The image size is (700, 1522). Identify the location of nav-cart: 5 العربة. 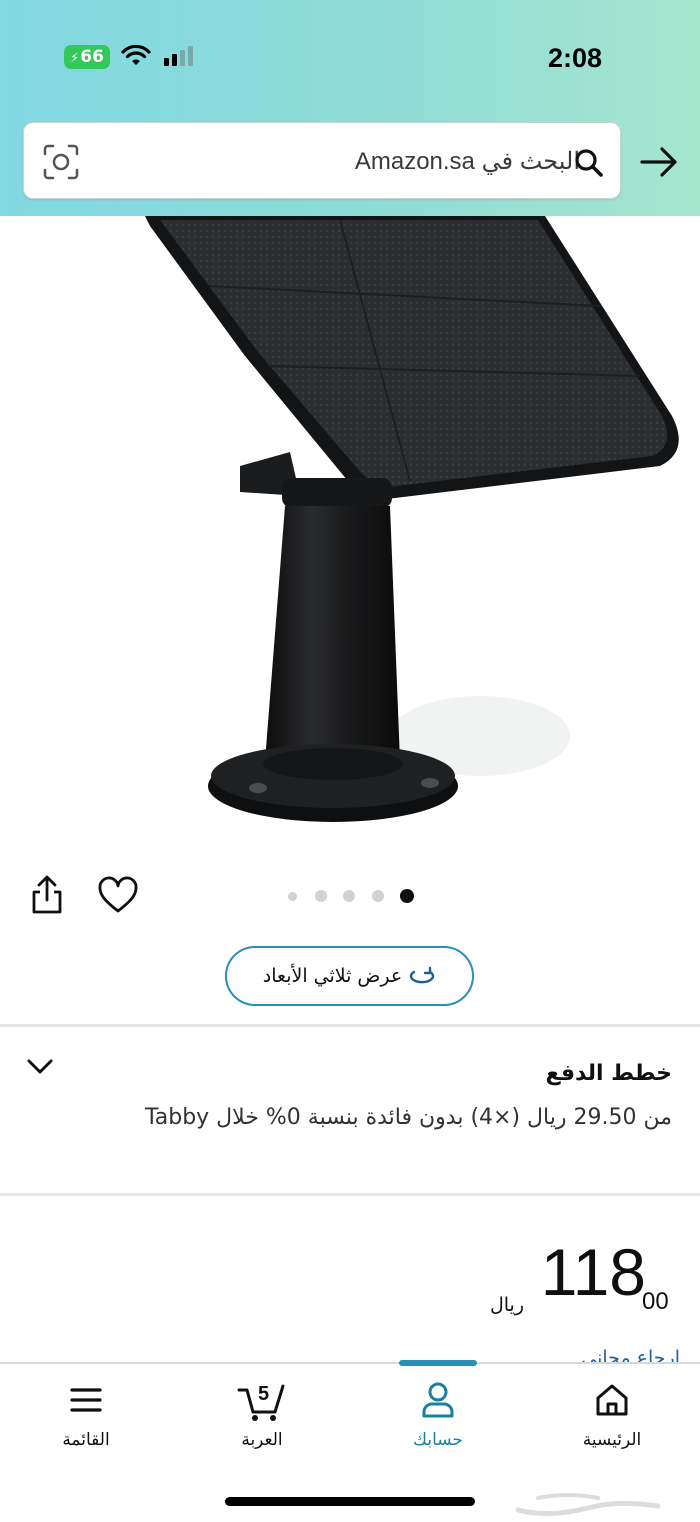
(262, 1418).